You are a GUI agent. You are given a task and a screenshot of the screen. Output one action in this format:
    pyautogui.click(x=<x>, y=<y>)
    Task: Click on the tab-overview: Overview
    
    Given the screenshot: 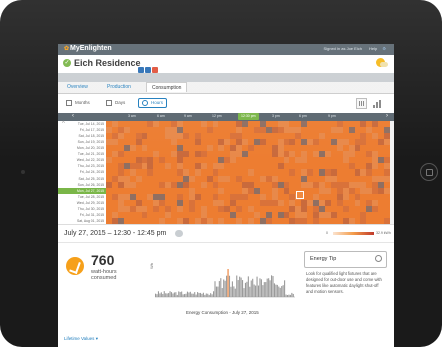 What is the action you would take?
    pyautogui.click(x=77, y=87)
    